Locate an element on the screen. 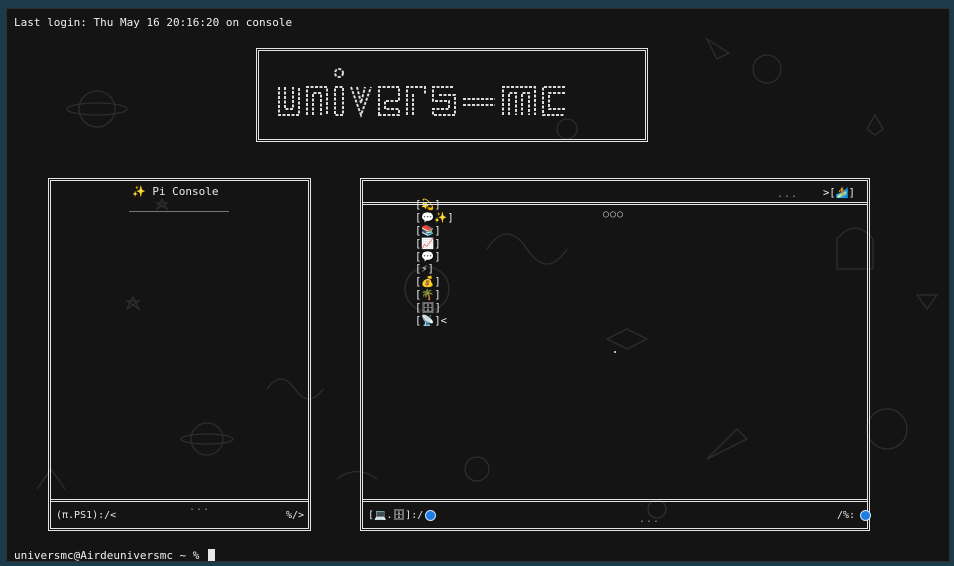 The image size is (954, 566). shell-prompt: universmc@Airdeuniversmc ~ % is located at coordinates (115, 555).